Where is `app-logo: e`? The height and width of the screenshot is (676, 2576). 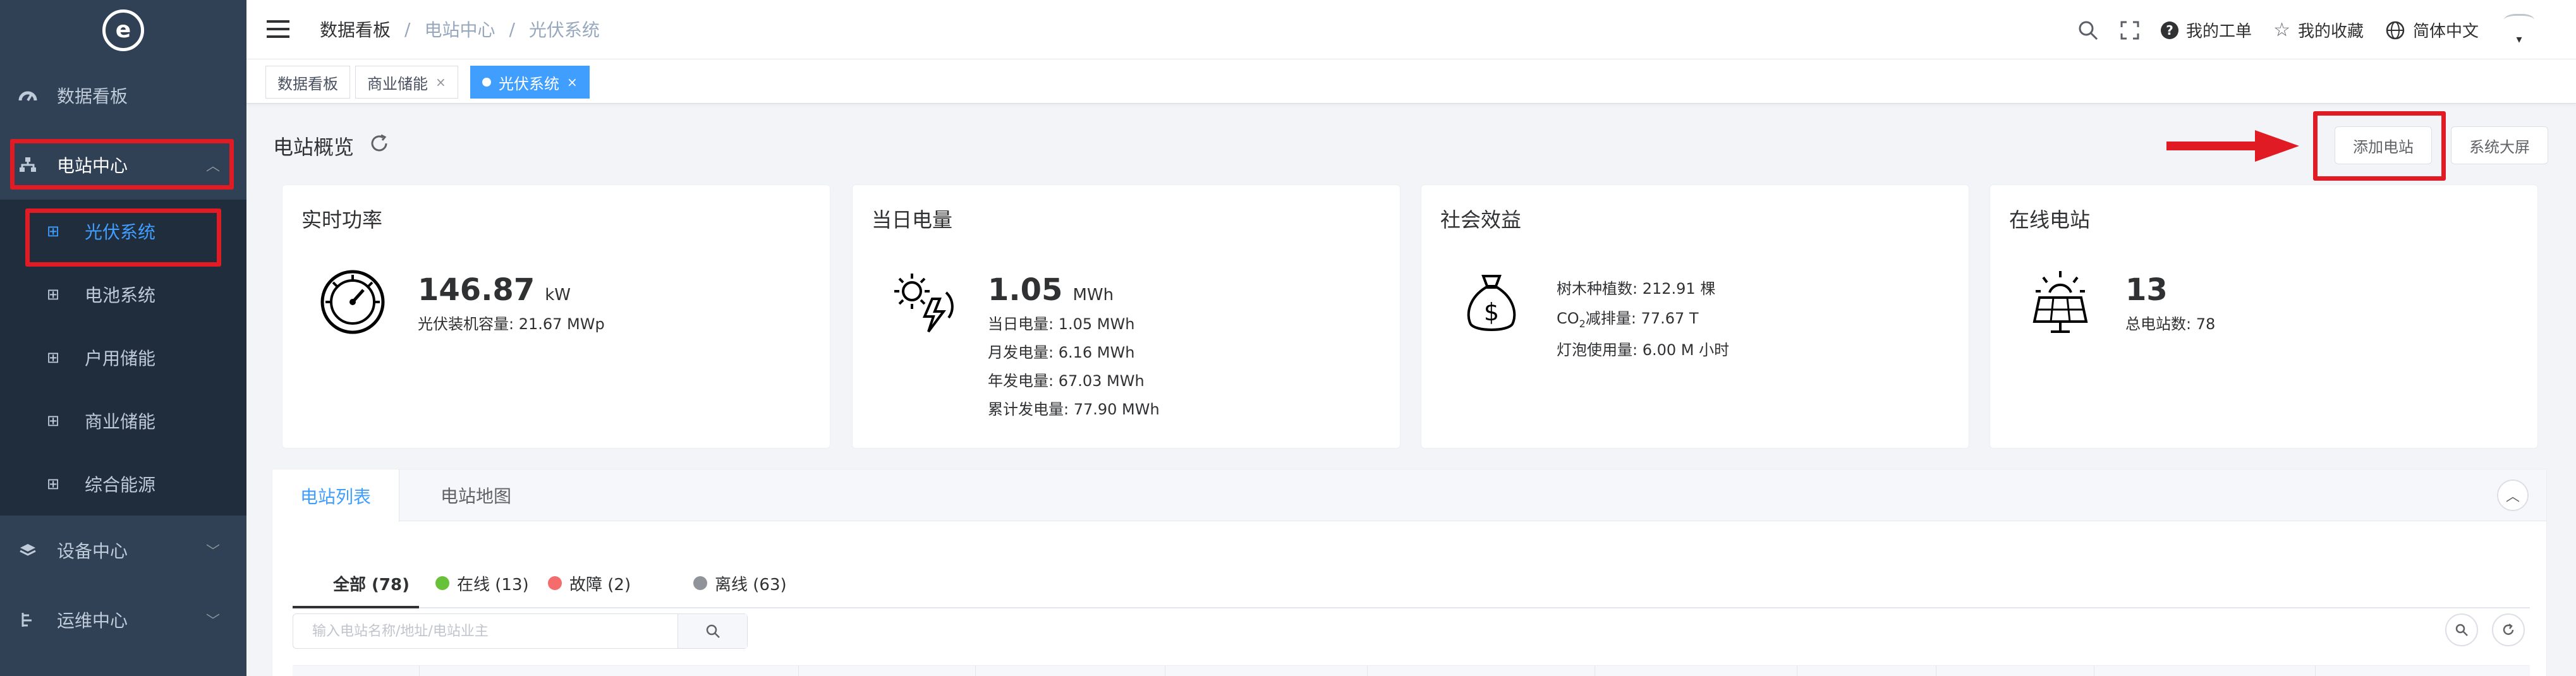
app-logo: e is located at coordinates (123, 31).